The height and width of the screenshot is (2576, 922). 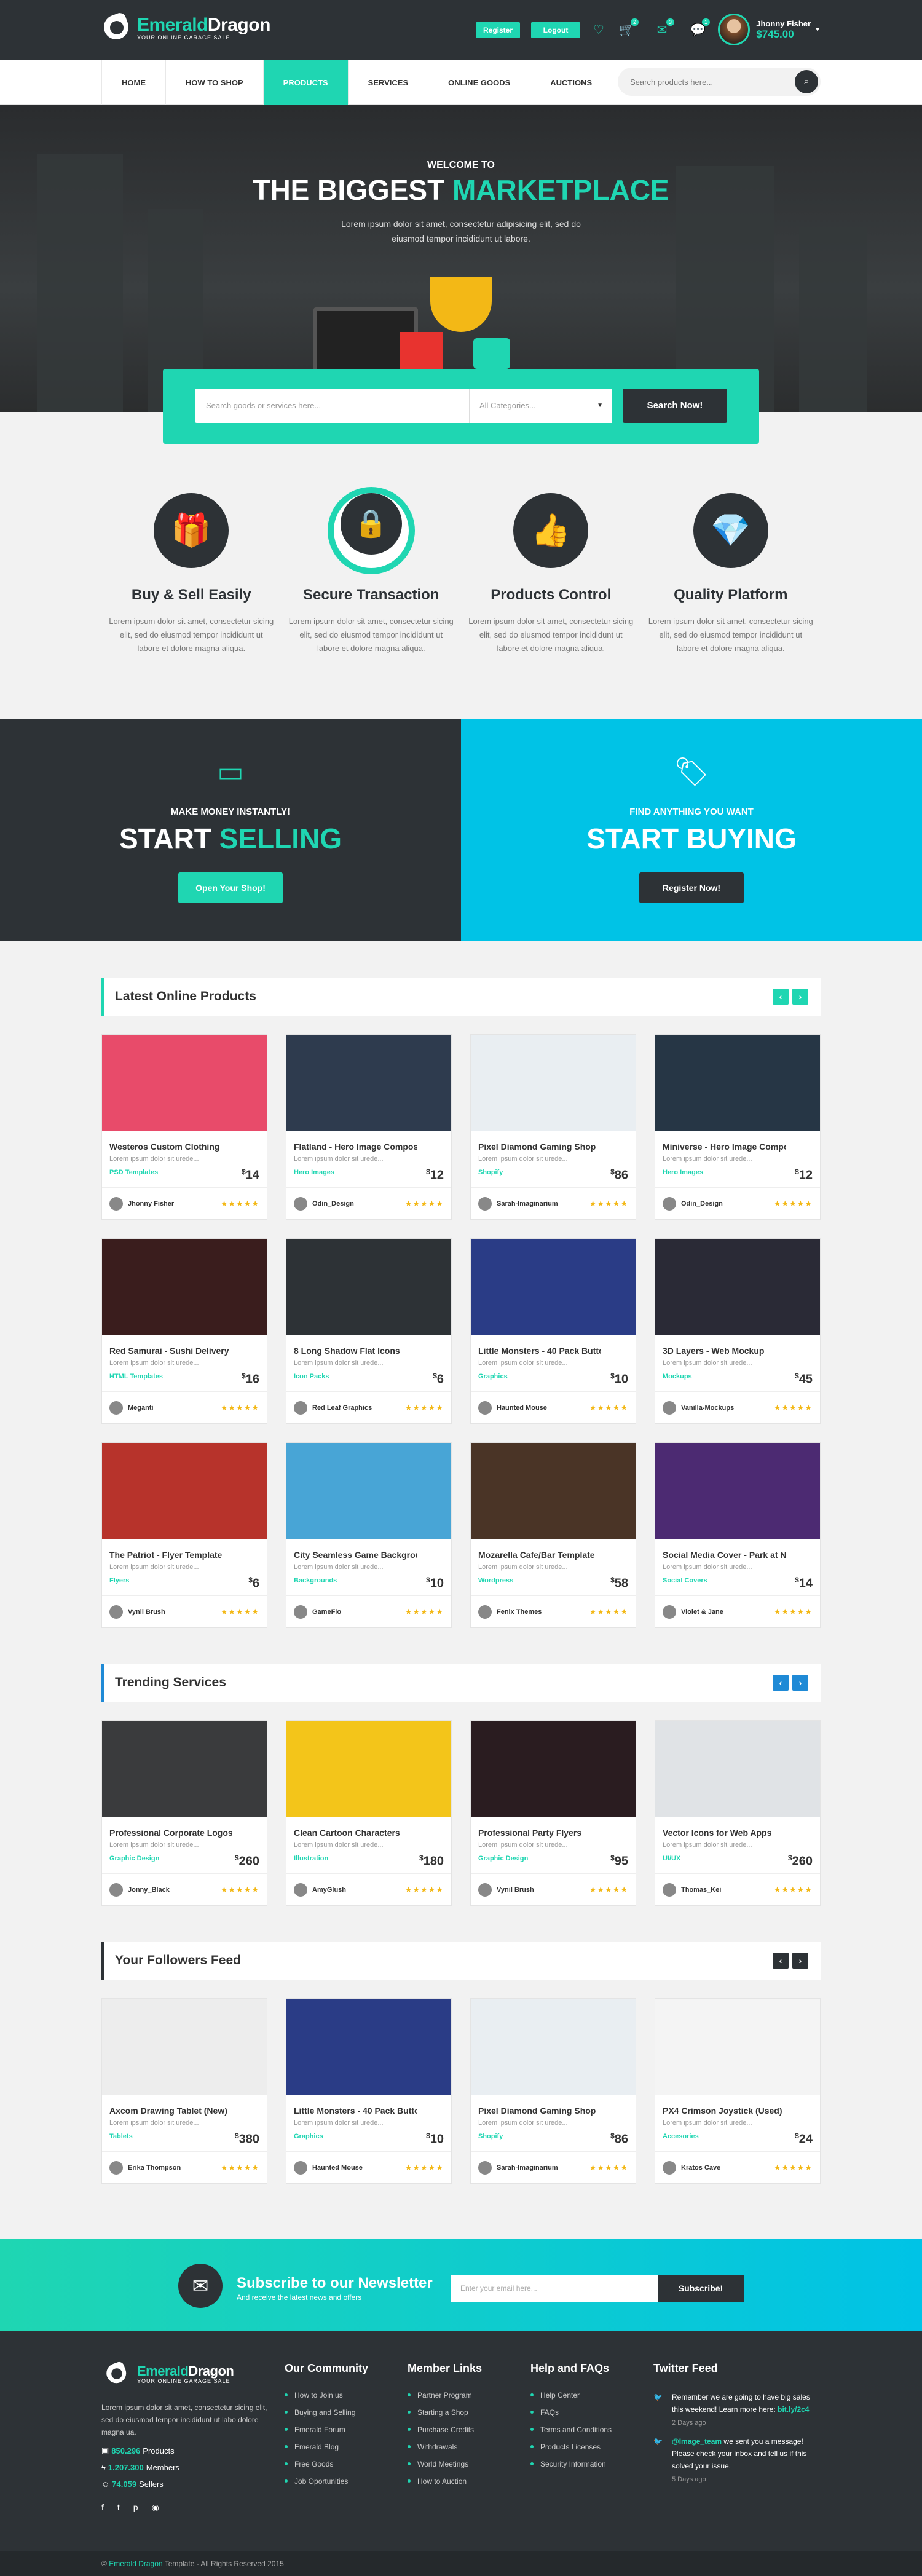 I want to click on product-title: Westeros Custom Clothing, so click(x=170, y=1147).